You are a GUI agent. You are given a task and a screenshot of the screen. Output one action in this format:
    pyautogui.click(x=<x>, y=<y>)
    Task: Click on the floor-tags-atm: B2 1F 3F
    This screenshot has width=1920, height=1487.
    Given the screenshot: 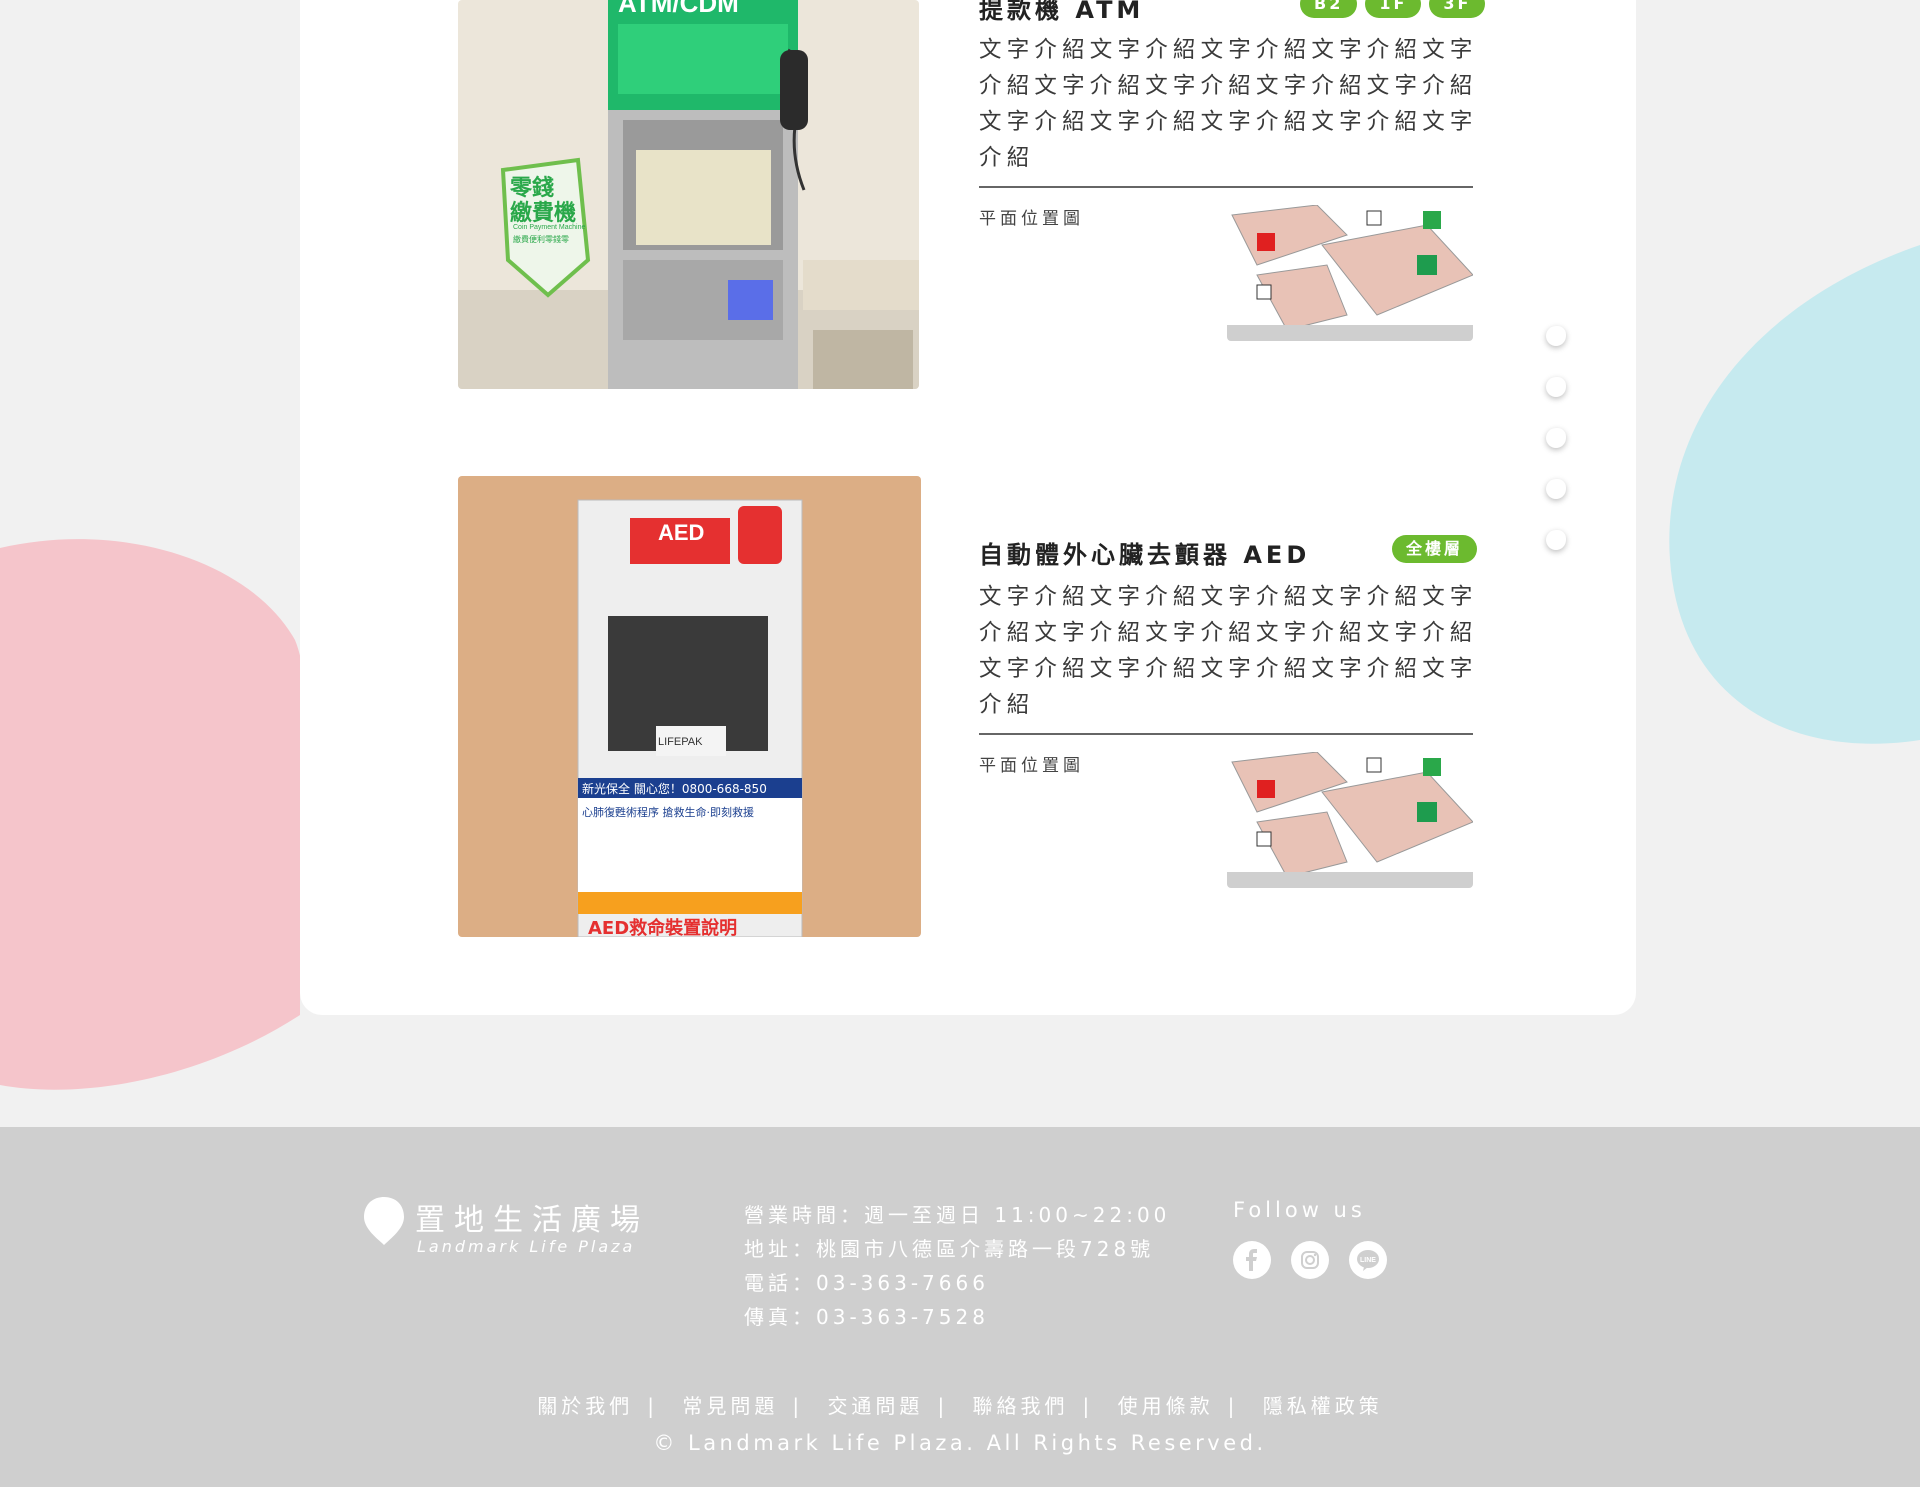 What is the action you would take?
    pyautogui.click(x=1393, y=9)
    